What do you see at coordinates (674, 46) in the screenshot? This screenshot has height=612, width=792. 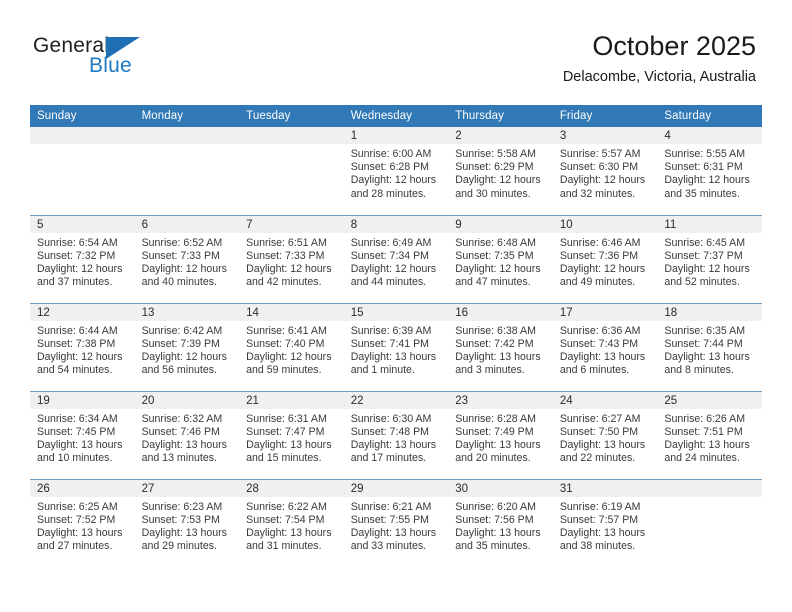 I see `page-title: October 2025` at bounding box center [674, 46].